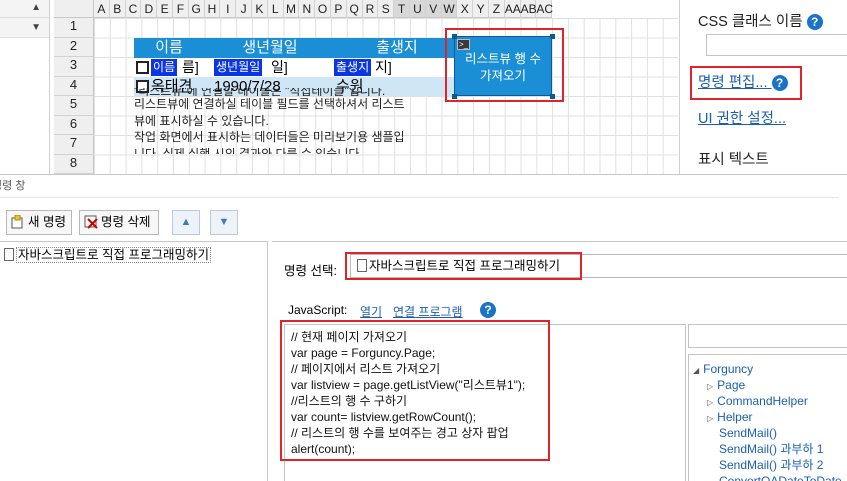 The height and width of the screenshot is (481, 847). Describe the element at coordinates (25, 87) in the screenshot. I see `left-nav-strip: ▲ ▼` at that location.